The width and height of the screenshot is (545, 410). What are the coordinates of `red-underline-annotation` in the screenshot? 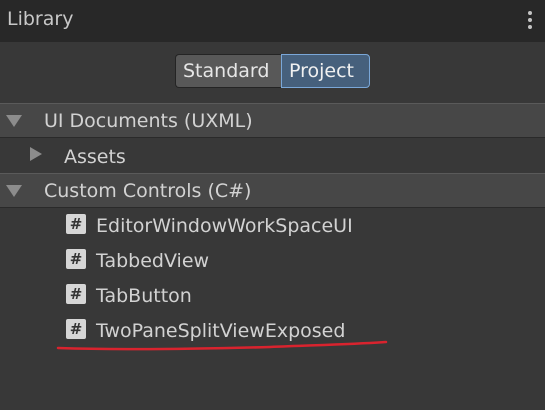 It's located at (222, 345).